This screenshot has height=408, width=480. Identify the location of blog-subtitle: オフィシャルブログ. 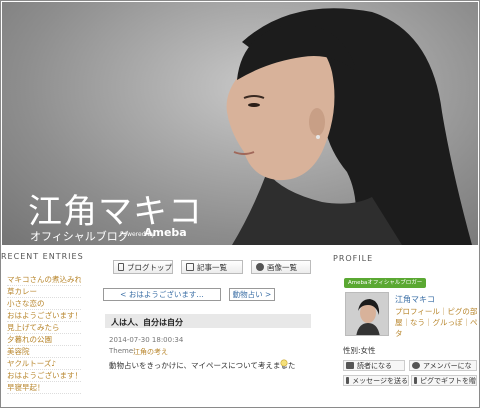
(79, 236).